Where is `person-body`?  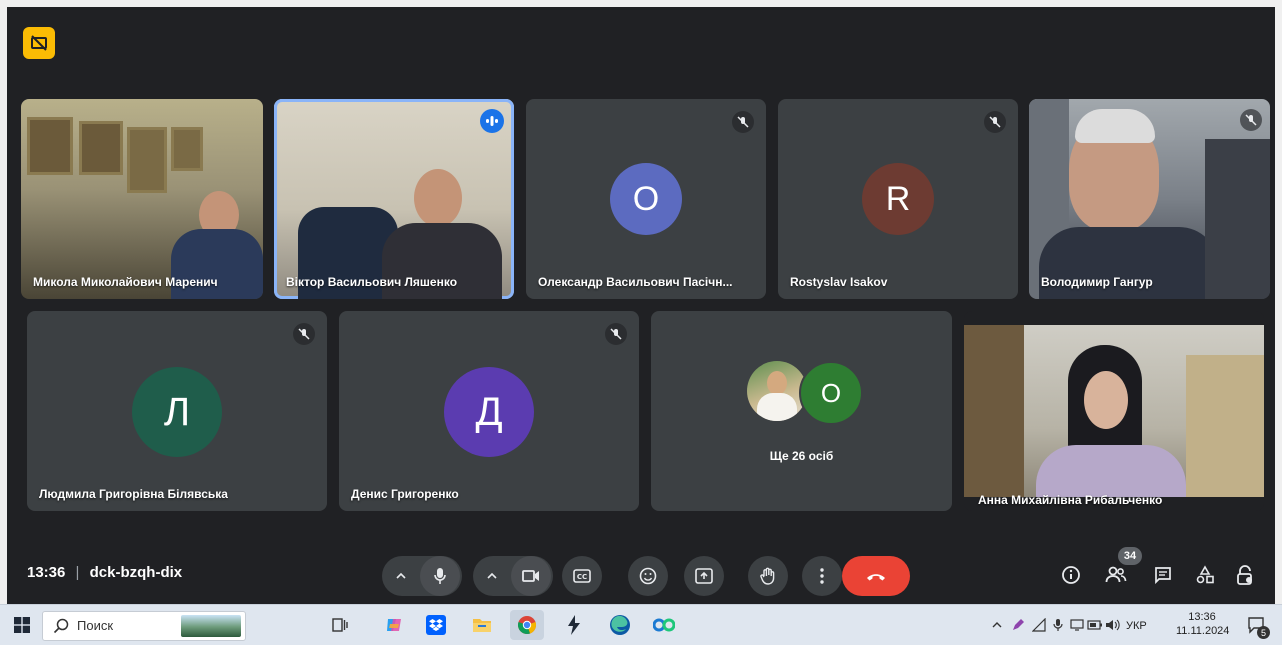 person-body is located at coordinates (1111, 471).